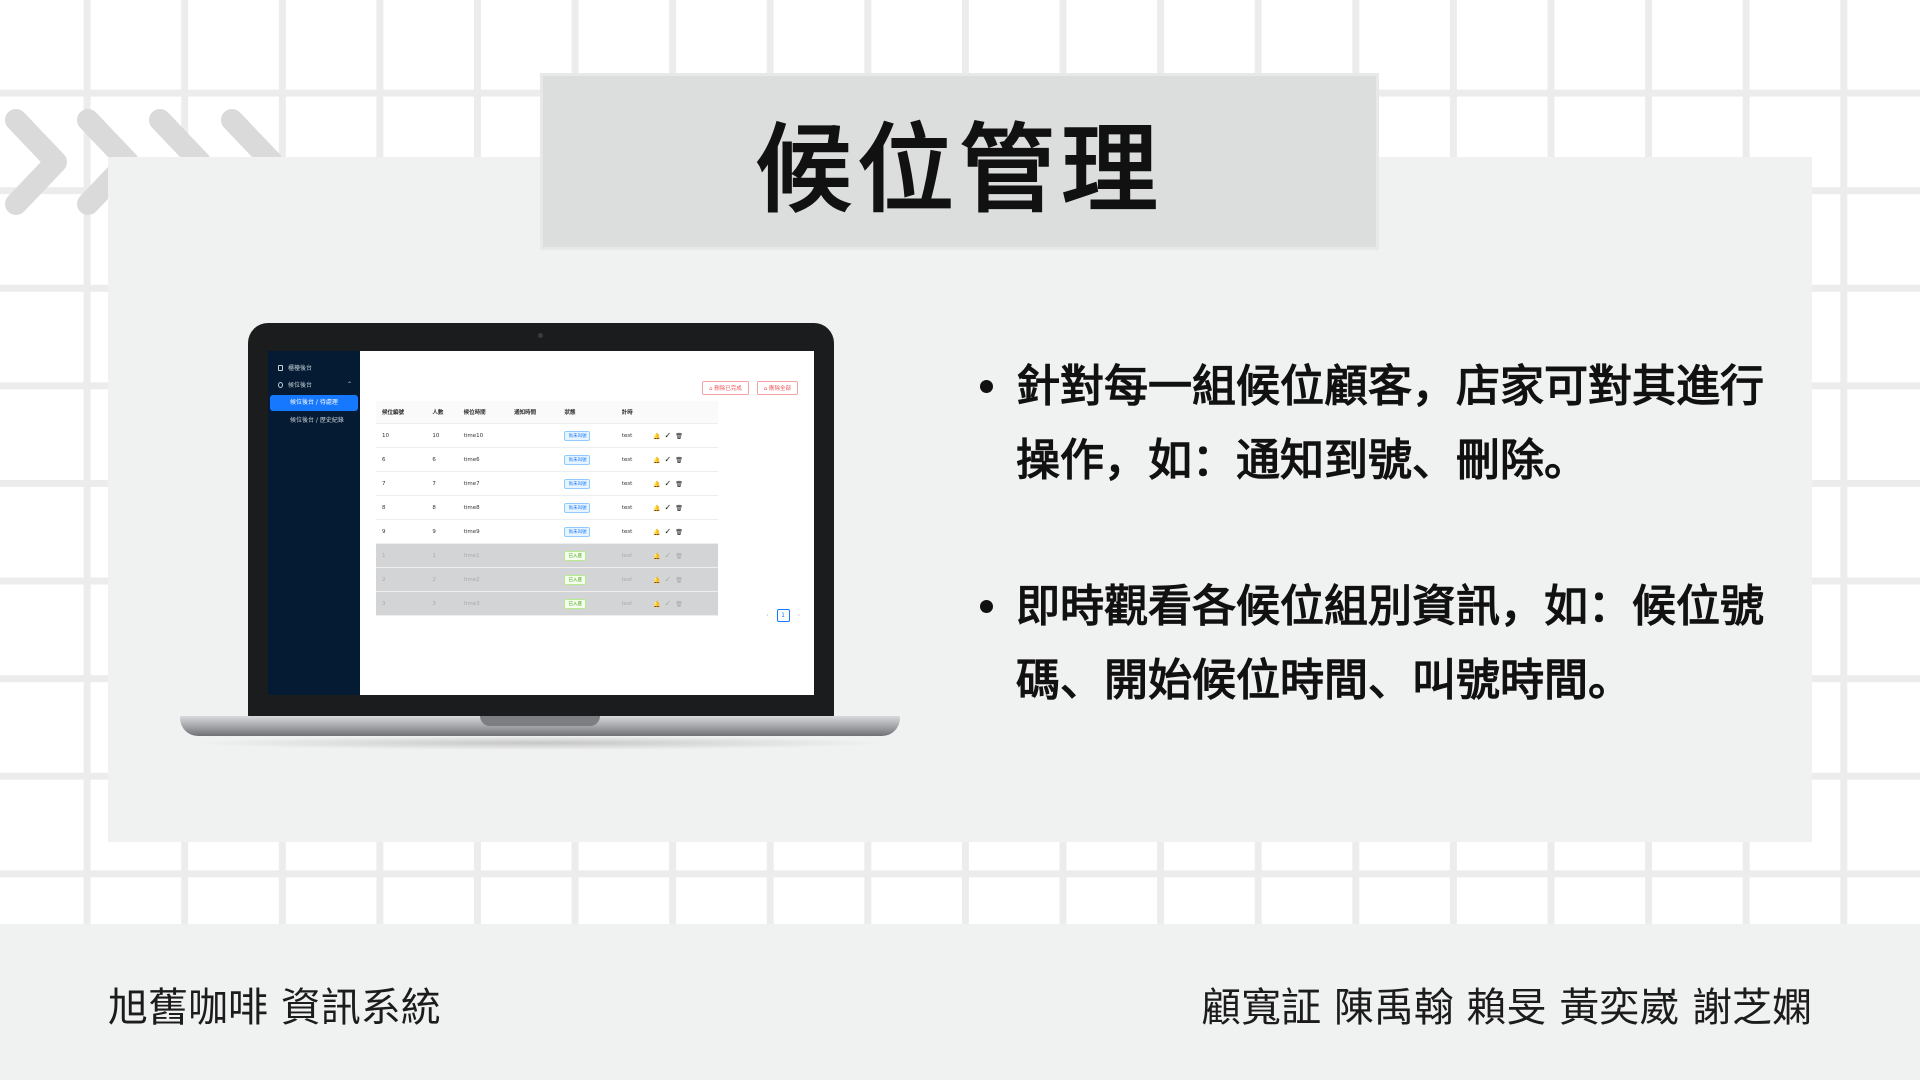 Image resolution: width=1920 pixels, height=1080 pixels. Describe the element at coordinates (767, 615) in the screenshot. I see `prev-page-button: ‹` at that location.